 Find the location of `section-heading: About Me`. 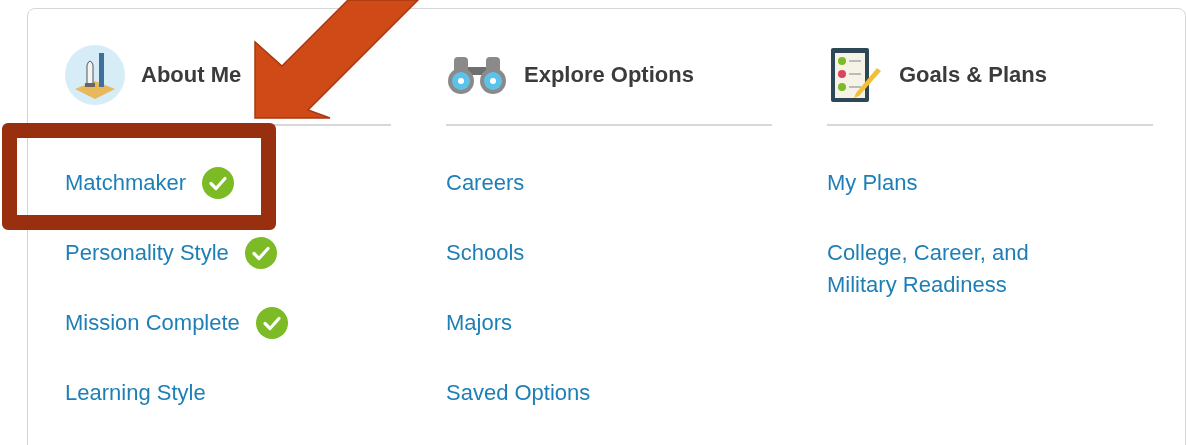

section-heading: About Me is located at coordinates (191, 75).